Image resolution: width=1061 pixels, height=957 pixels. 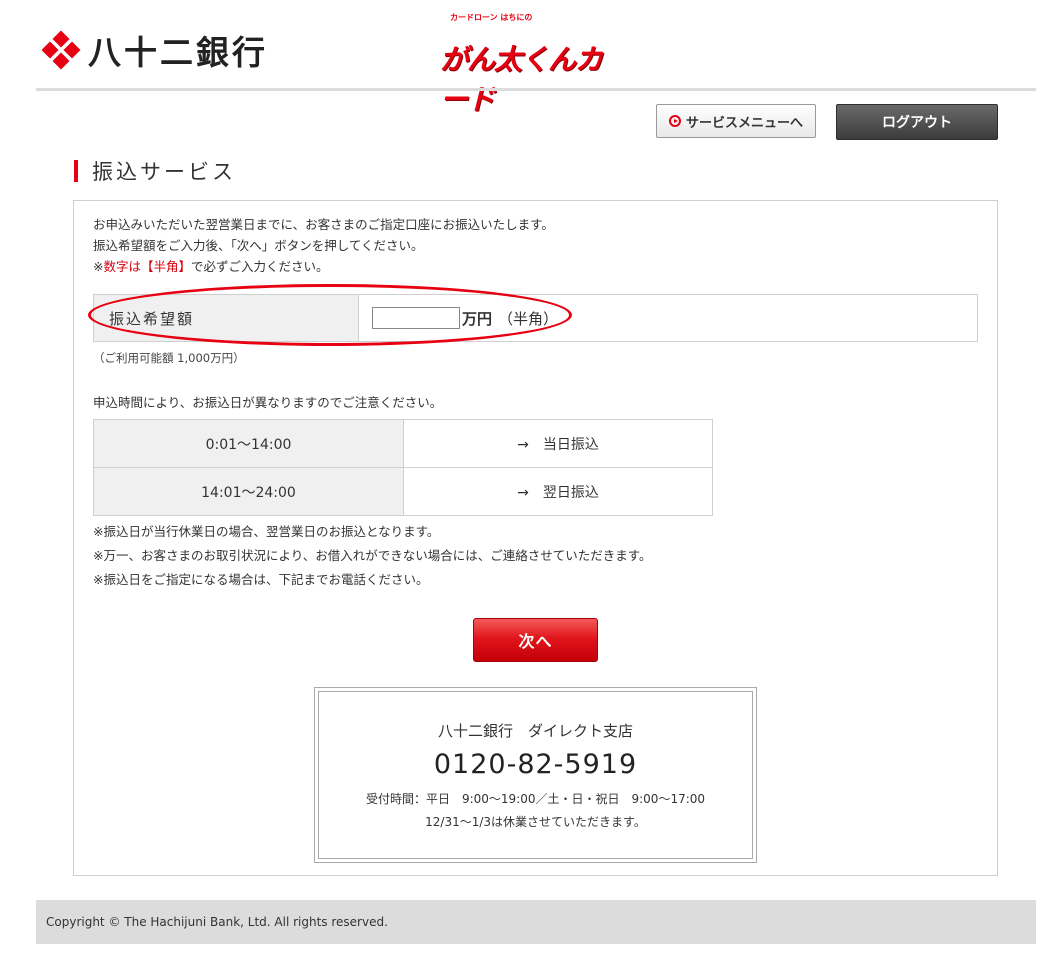 What do you see at coordinates (248, 443) in the screenshot?
I see `schedule-time-cell: 0:01〜14:00` at bounding box center [248, 443].